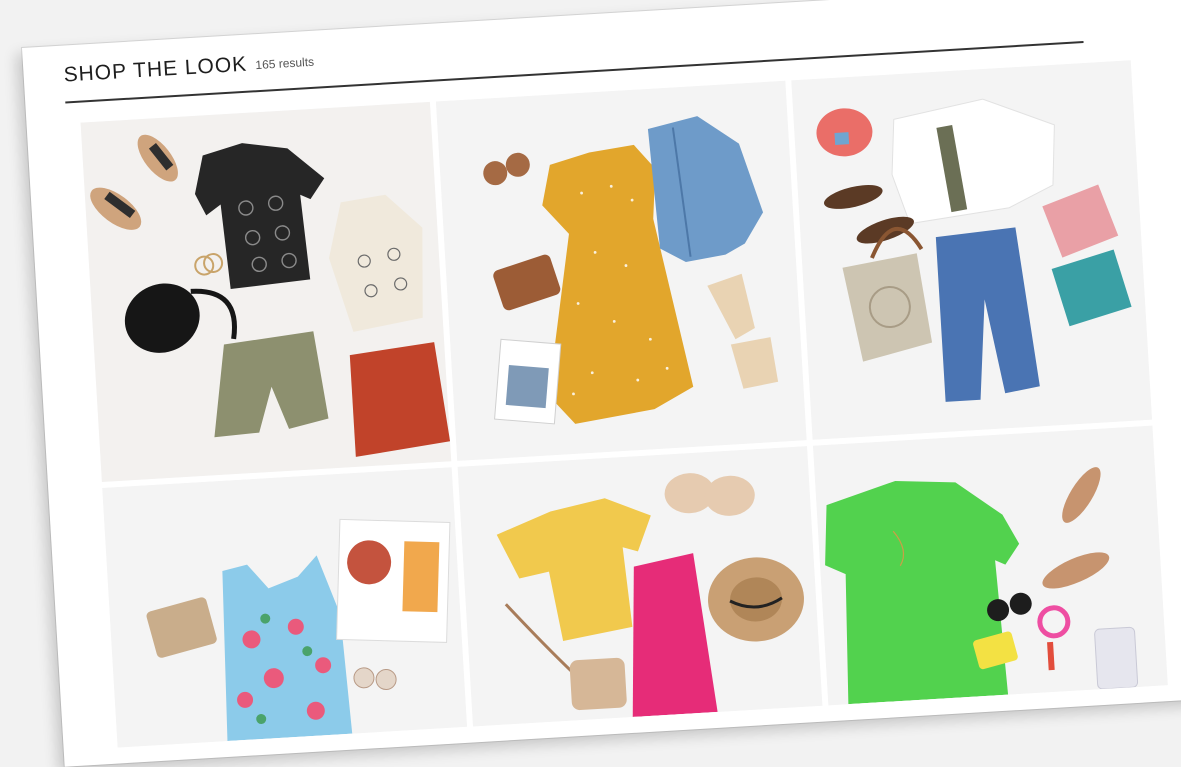 This screenshot has height=767, width=1181. Describe the element at coordinates (155, 69) in the screenshot. I see `page-title: SHOP THE LOOK` at that location.